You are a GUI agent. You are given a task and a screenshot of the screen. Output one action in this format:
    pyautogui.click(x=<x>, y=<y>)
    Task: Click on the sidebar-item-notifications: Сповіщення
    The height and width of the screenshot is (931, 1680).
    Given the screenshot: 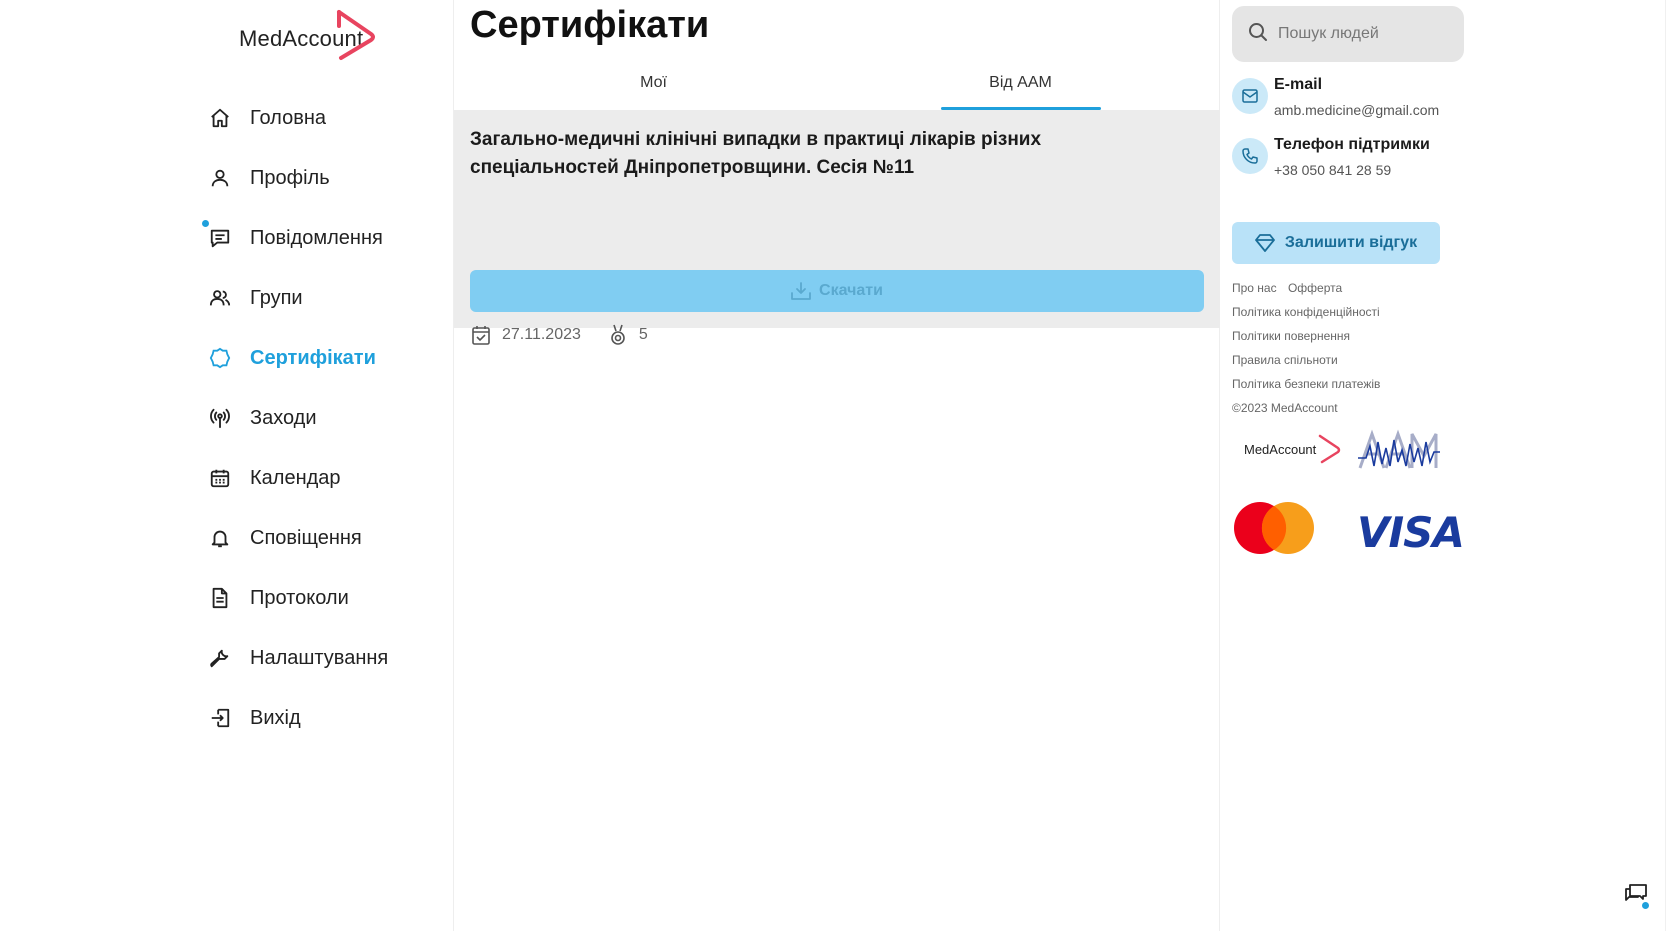 What is the action you would take?
    pyautogui.click(x=297, y=538)
    